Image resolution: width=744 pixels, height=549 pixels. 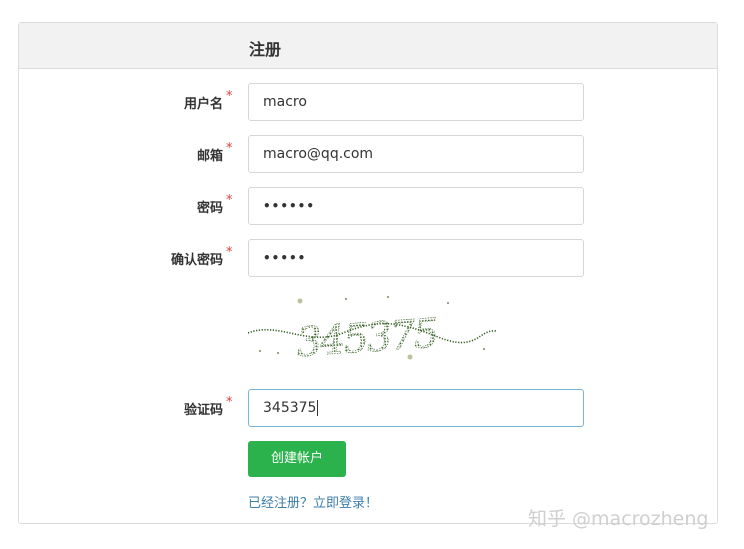 What do you see at coordinates (416, 102) in the screenshot?
I see `username-input: macro` at bounding box center [416, 102].